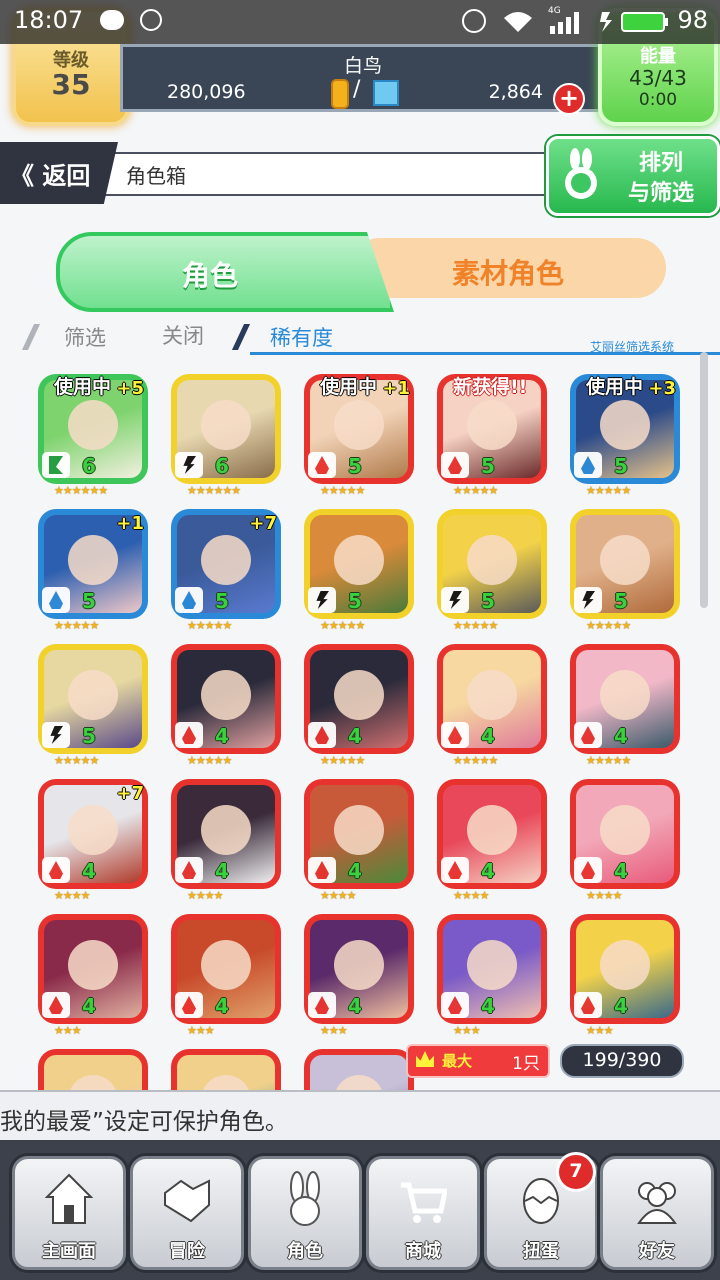 The width and height of the screenshot is (720, 1280). Describe the element at coordinates (362, 66) in the screenshot. I see `player-name: 白鸟` at that location.